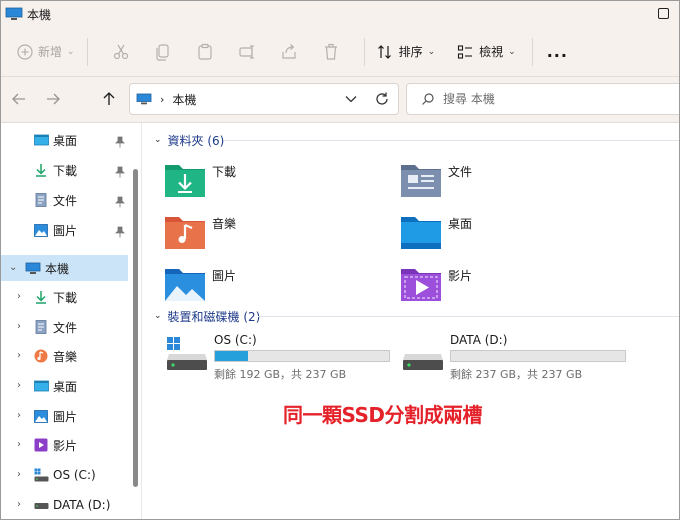 The width and height of the screenshot is (680, 520). What do you see at coordinates (71, 505) in the screenshot?
I see `sidebar-item-data-drive: DATA (D:)` at bounding box center [71, 505].